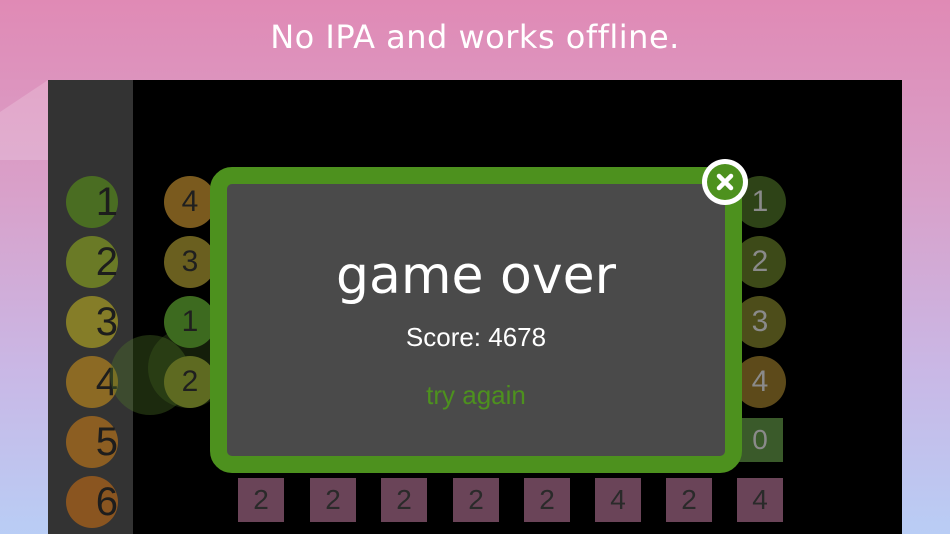  What do you see at coordinates (476, 395) in the screenshot?
I see `try-again-button: try again` at bounding box center [476, 395].